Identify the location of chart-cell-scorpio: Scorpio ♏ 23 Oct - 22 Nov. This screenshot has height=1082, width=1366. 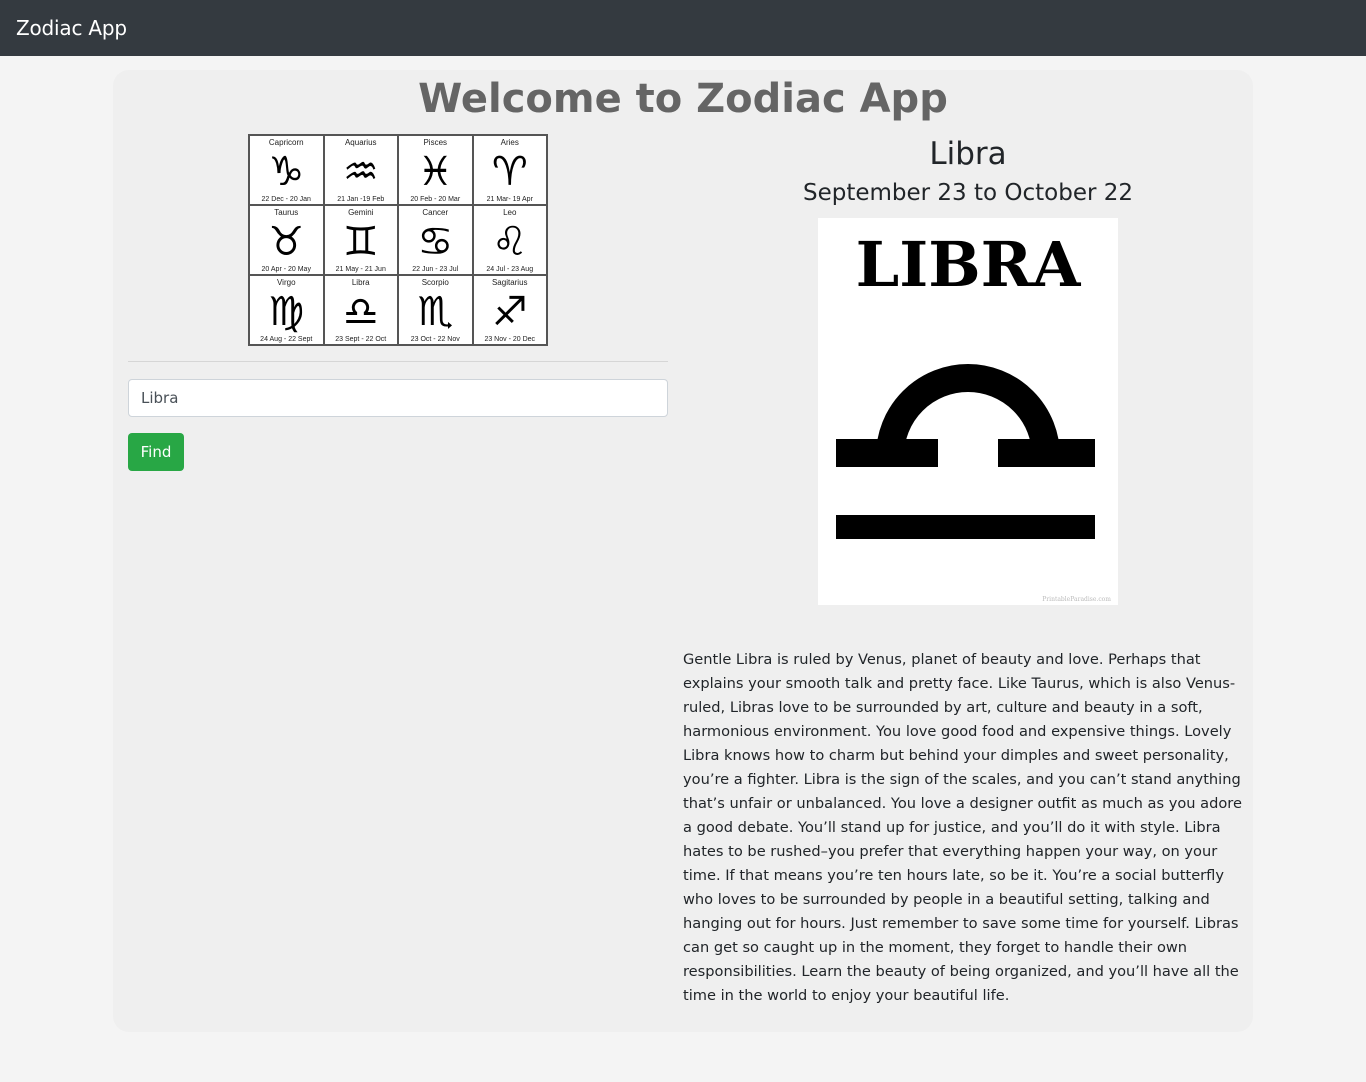
(435, 310).